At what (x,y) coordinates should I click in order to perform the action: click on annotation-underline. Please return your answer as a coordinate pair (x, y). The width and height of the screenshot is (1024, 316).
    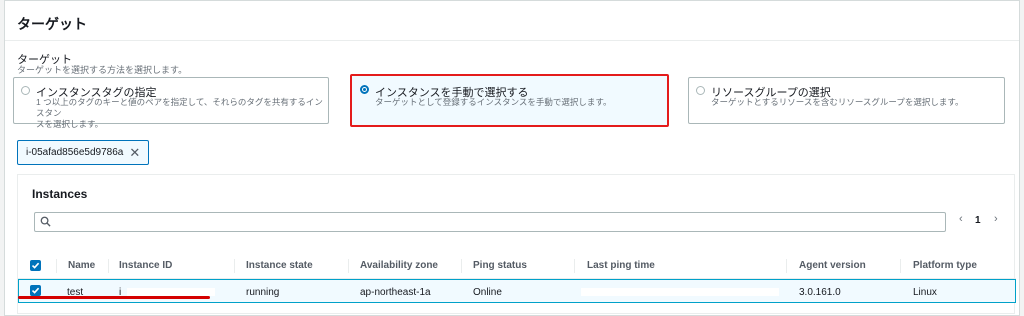
    Looking at the image, I should click on (114, 297).